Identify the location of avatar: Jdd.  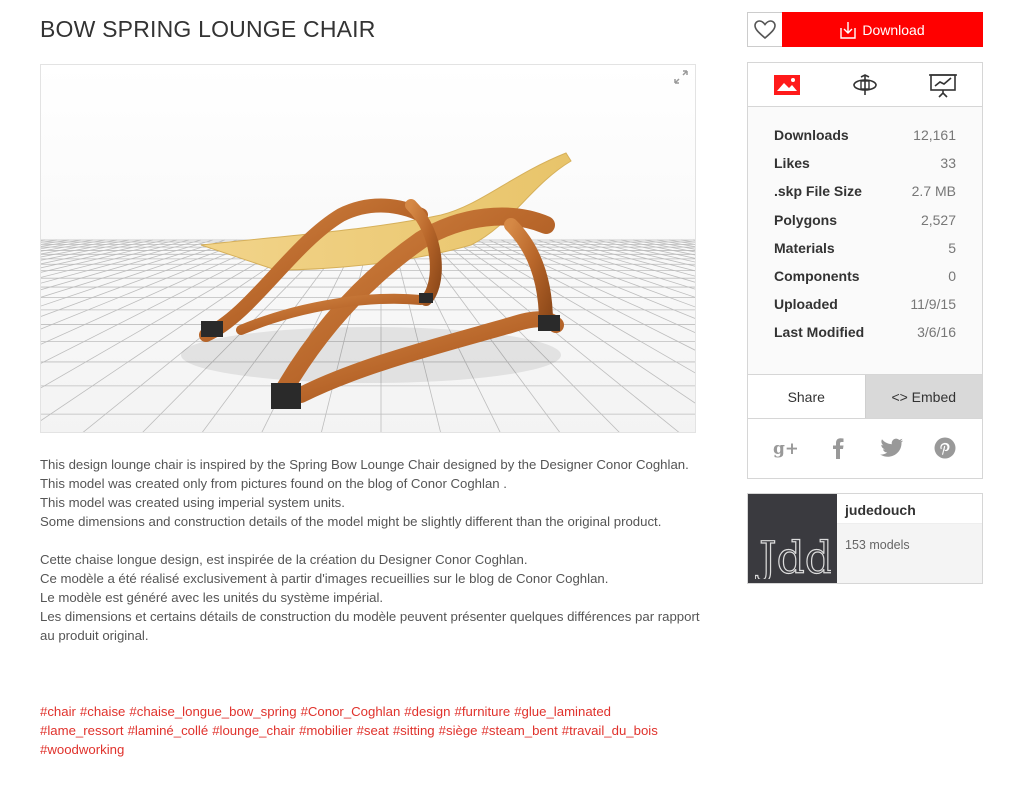
(792, 538).